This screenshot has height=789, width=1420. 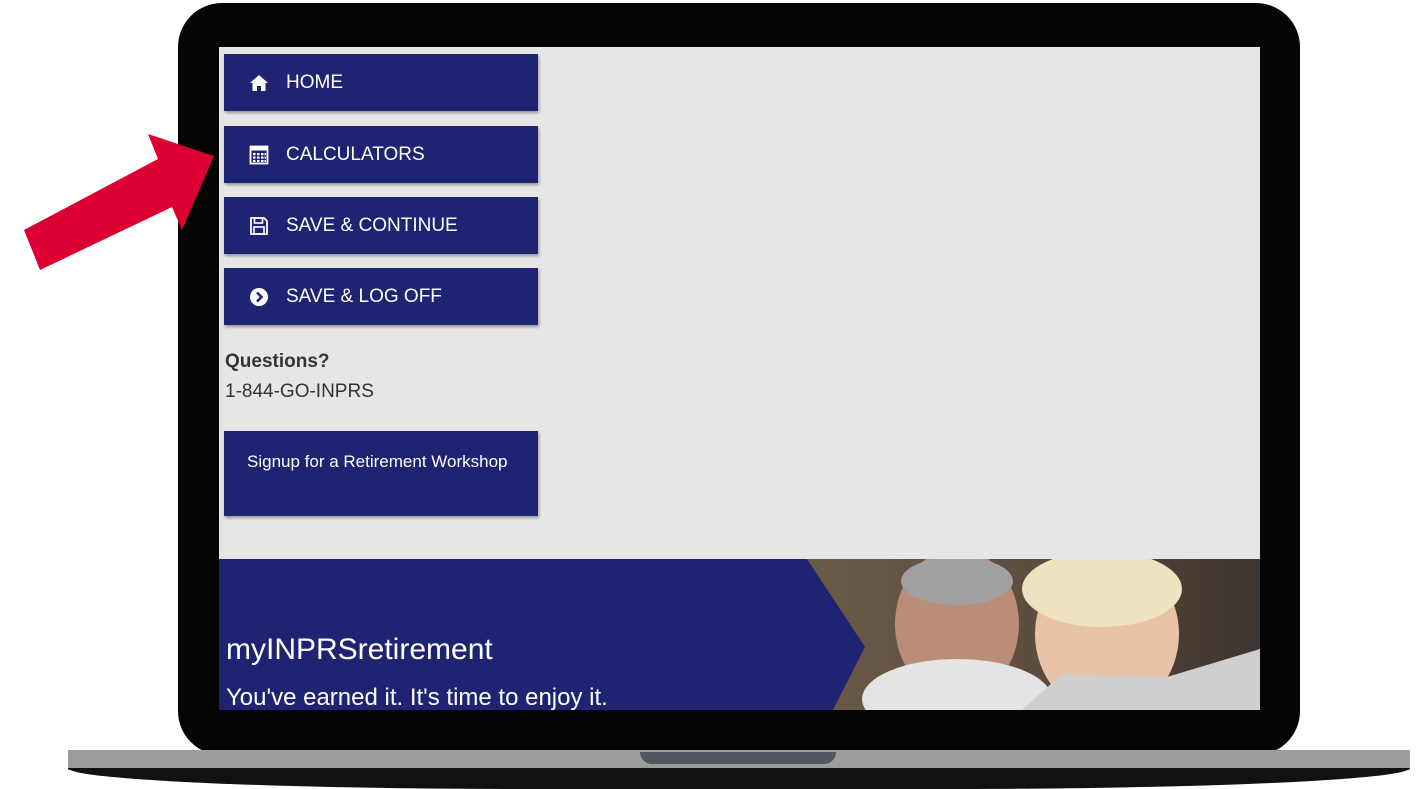 I want to click on home-label: HOME, so click(x=314, y=82).